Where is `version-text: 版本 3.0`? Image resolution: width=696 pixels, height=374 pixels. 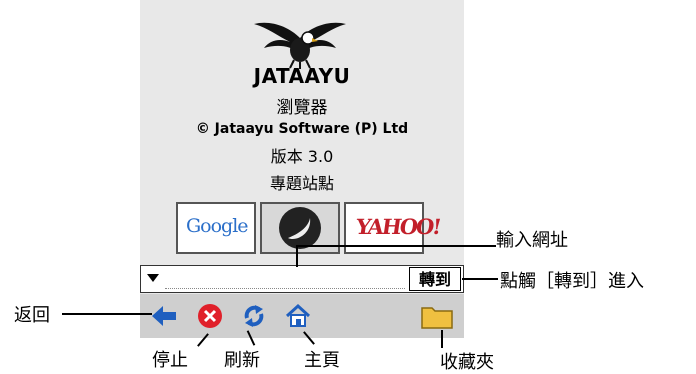
version-text: 版本 3.0 is located at coordinates (302, 156).